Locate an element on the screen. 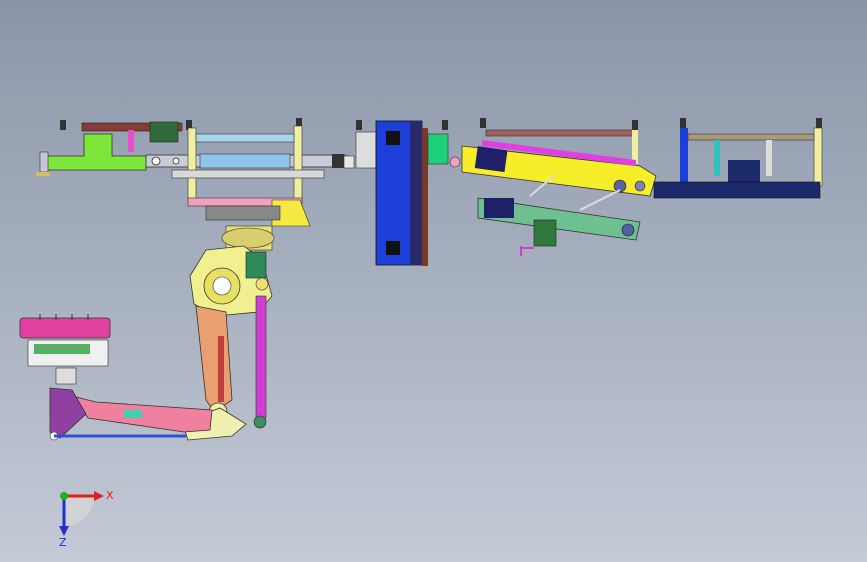 This screenshot has height=562, width=867. right-frame-assembly is located at coordinates (738, 158).